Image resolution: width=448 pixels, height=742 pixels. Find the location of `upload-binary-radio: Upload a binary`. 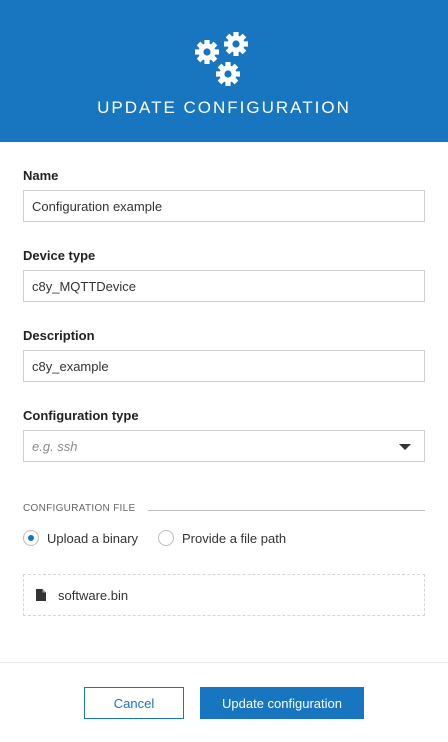

upload-binary-radio: Upload a binary is located at coordinates (80, 538).